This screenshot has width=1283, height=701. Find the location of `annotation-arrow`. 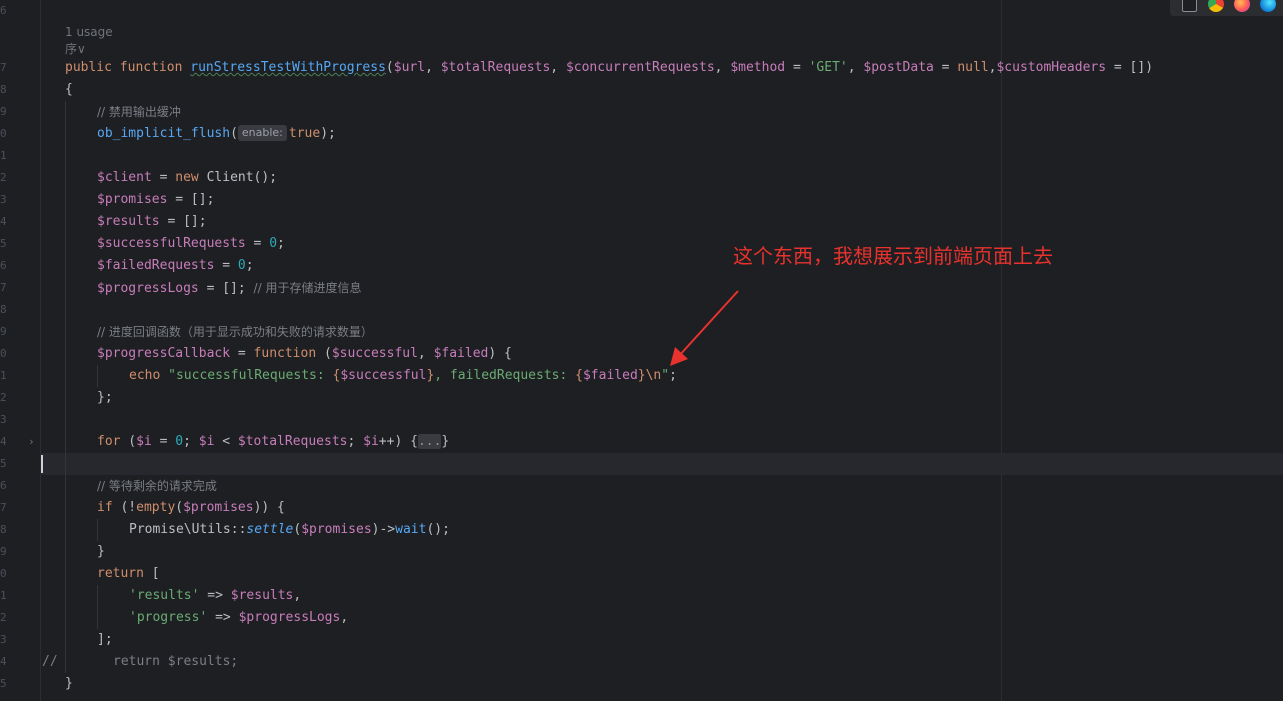

annotation-arrow is located at coordinates (704, 328).